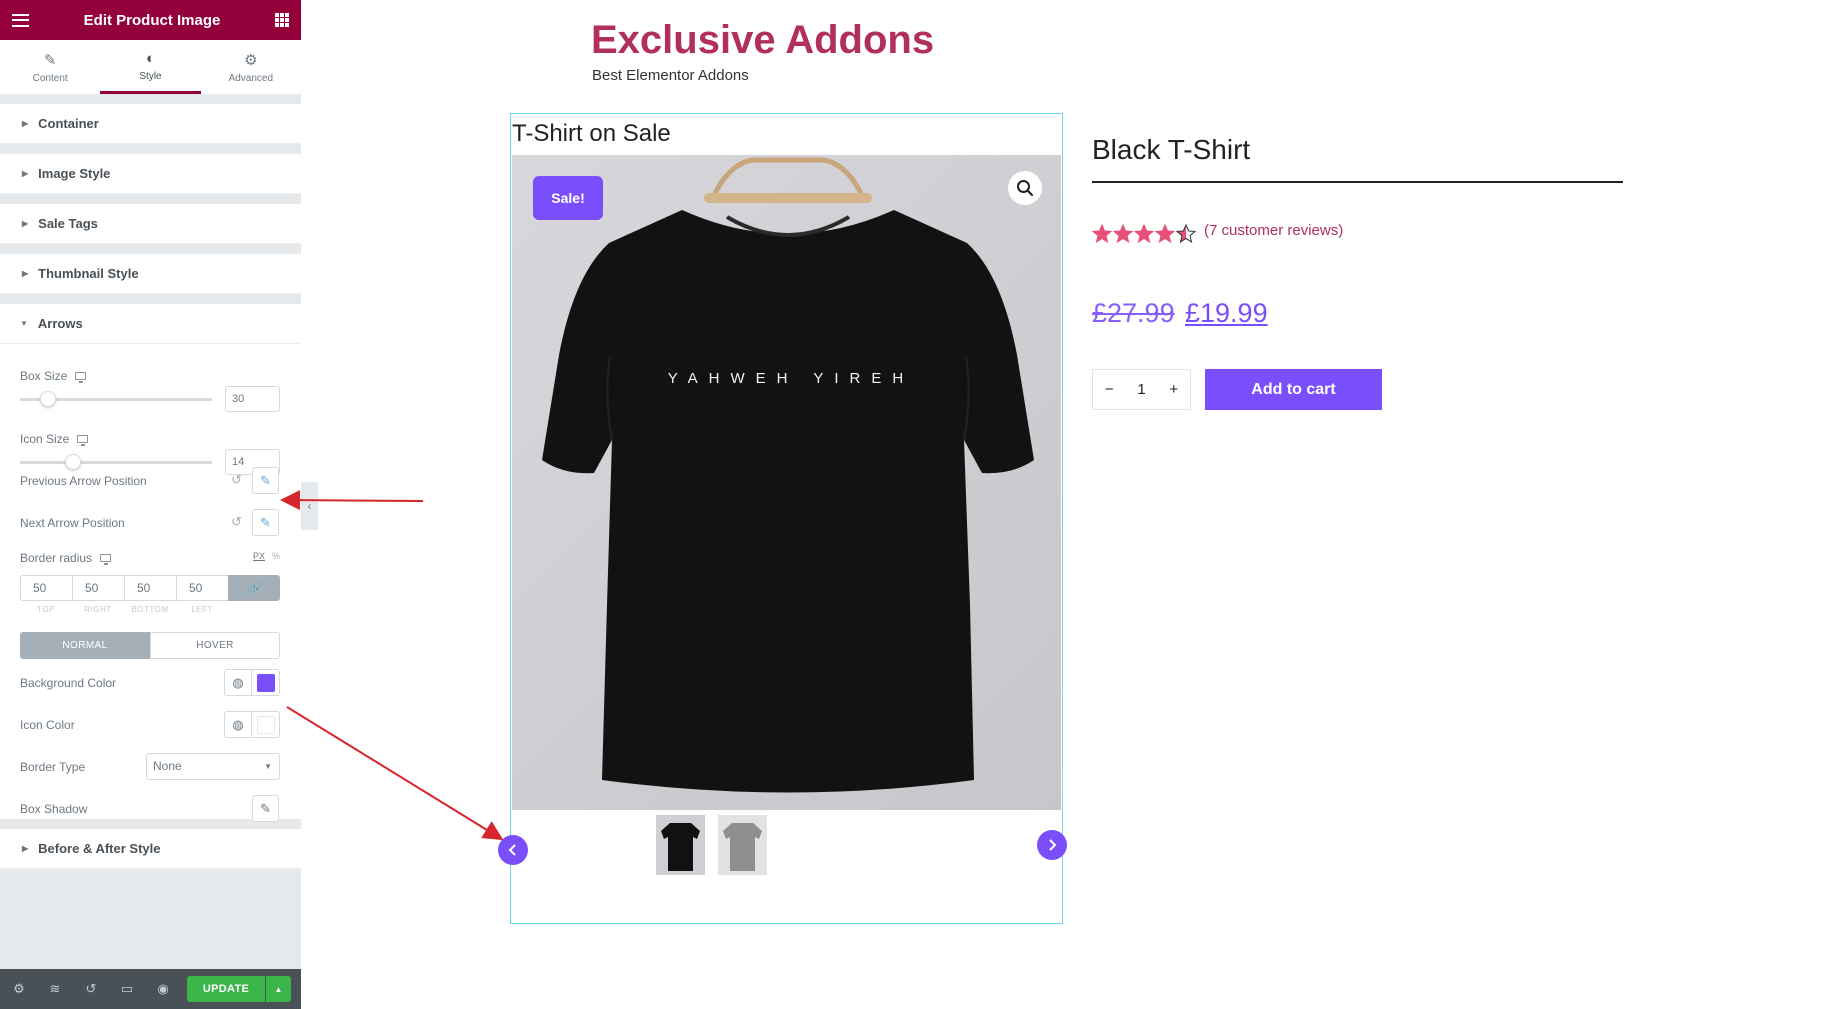  Describe the element at coordinates (150, 989) in the screenshot. I see `editor-footer: ⚙ ≋ ↺ ▭ ◉ UPDATE ▲` at that location.